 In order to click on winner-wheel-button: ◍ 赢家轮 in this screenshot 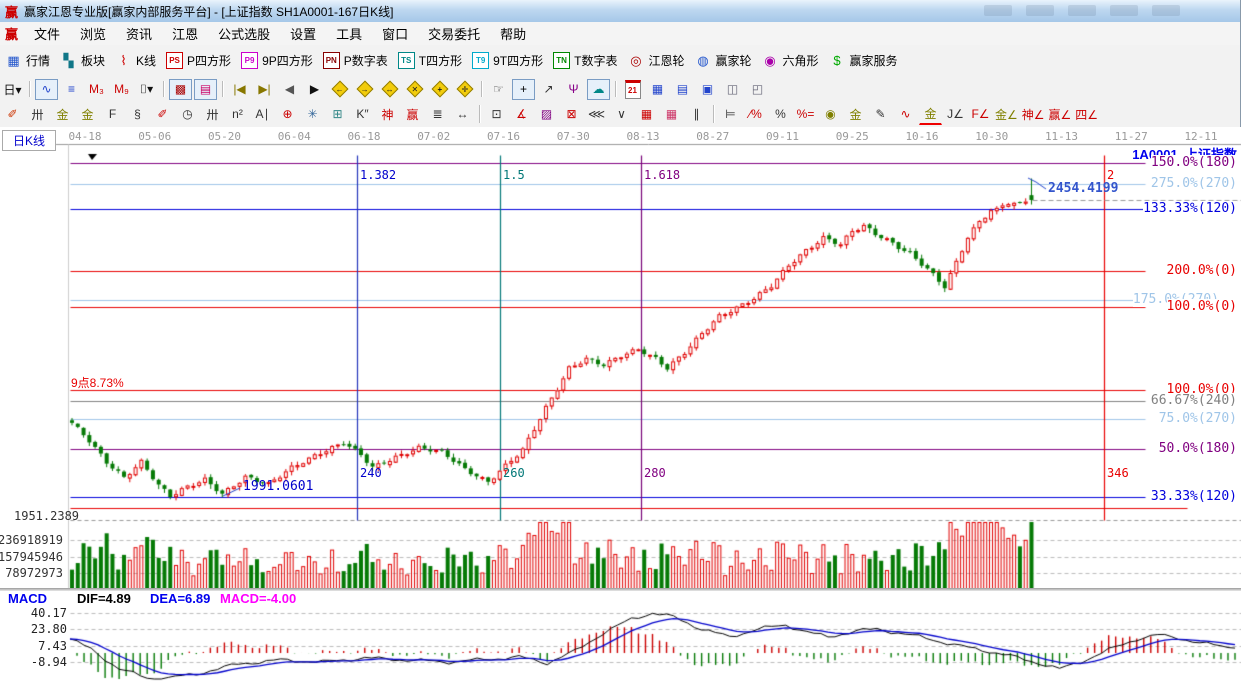, I will do `click(722, 61)`.